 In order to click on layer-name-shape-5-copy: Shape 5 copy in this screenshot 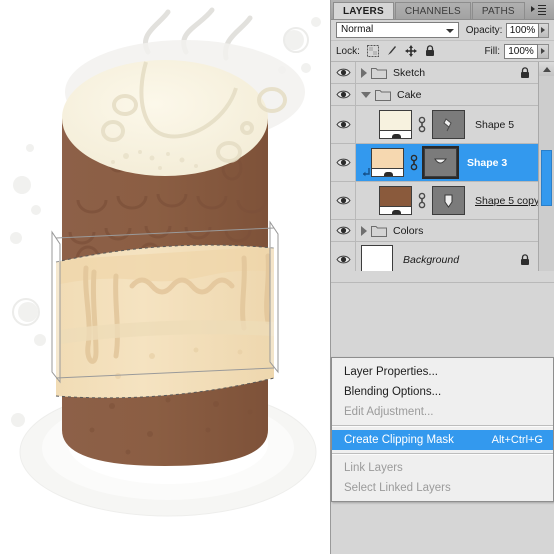, I will do `click(507, 200)`.